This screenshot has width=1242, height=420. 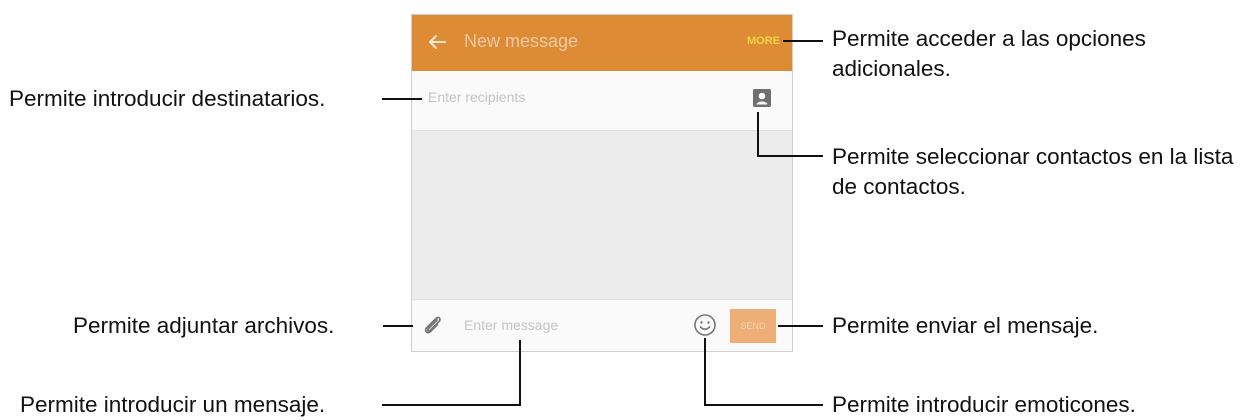 I want to click on smiley-icon, so click(x=705, y=325).